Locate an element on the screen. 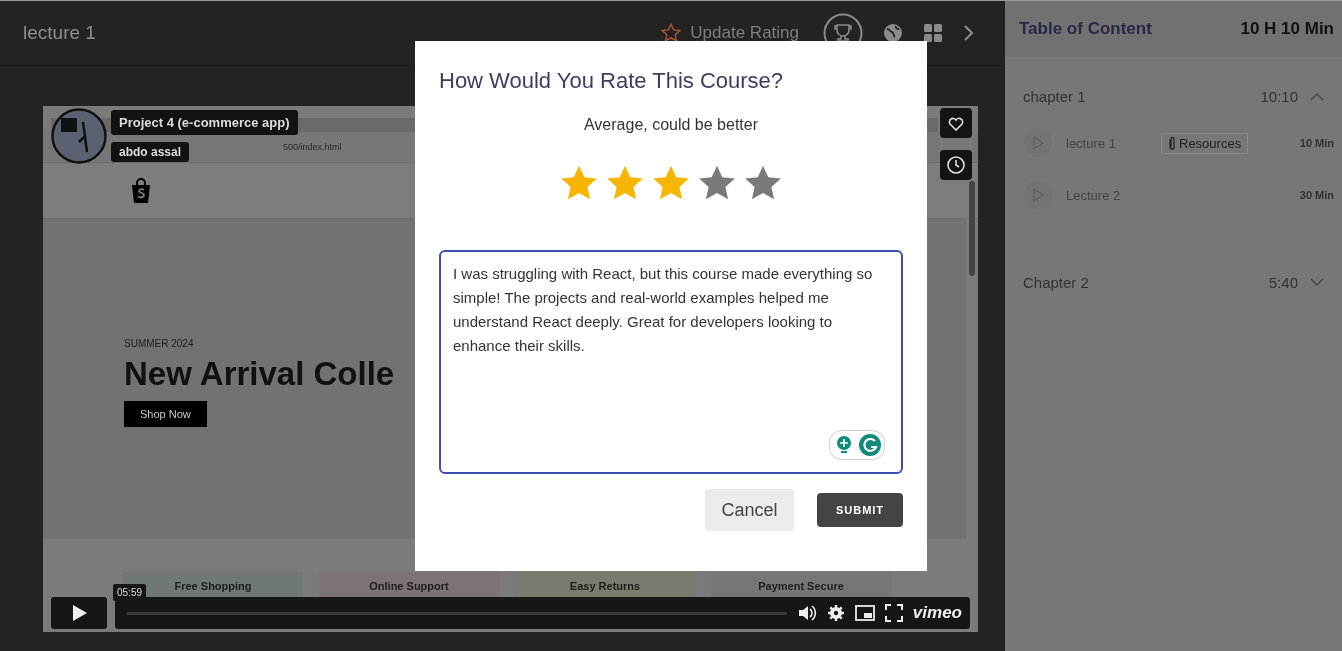 This screenshot has width=1342, height=651. grid-icon is located at coordinates (933, 33).